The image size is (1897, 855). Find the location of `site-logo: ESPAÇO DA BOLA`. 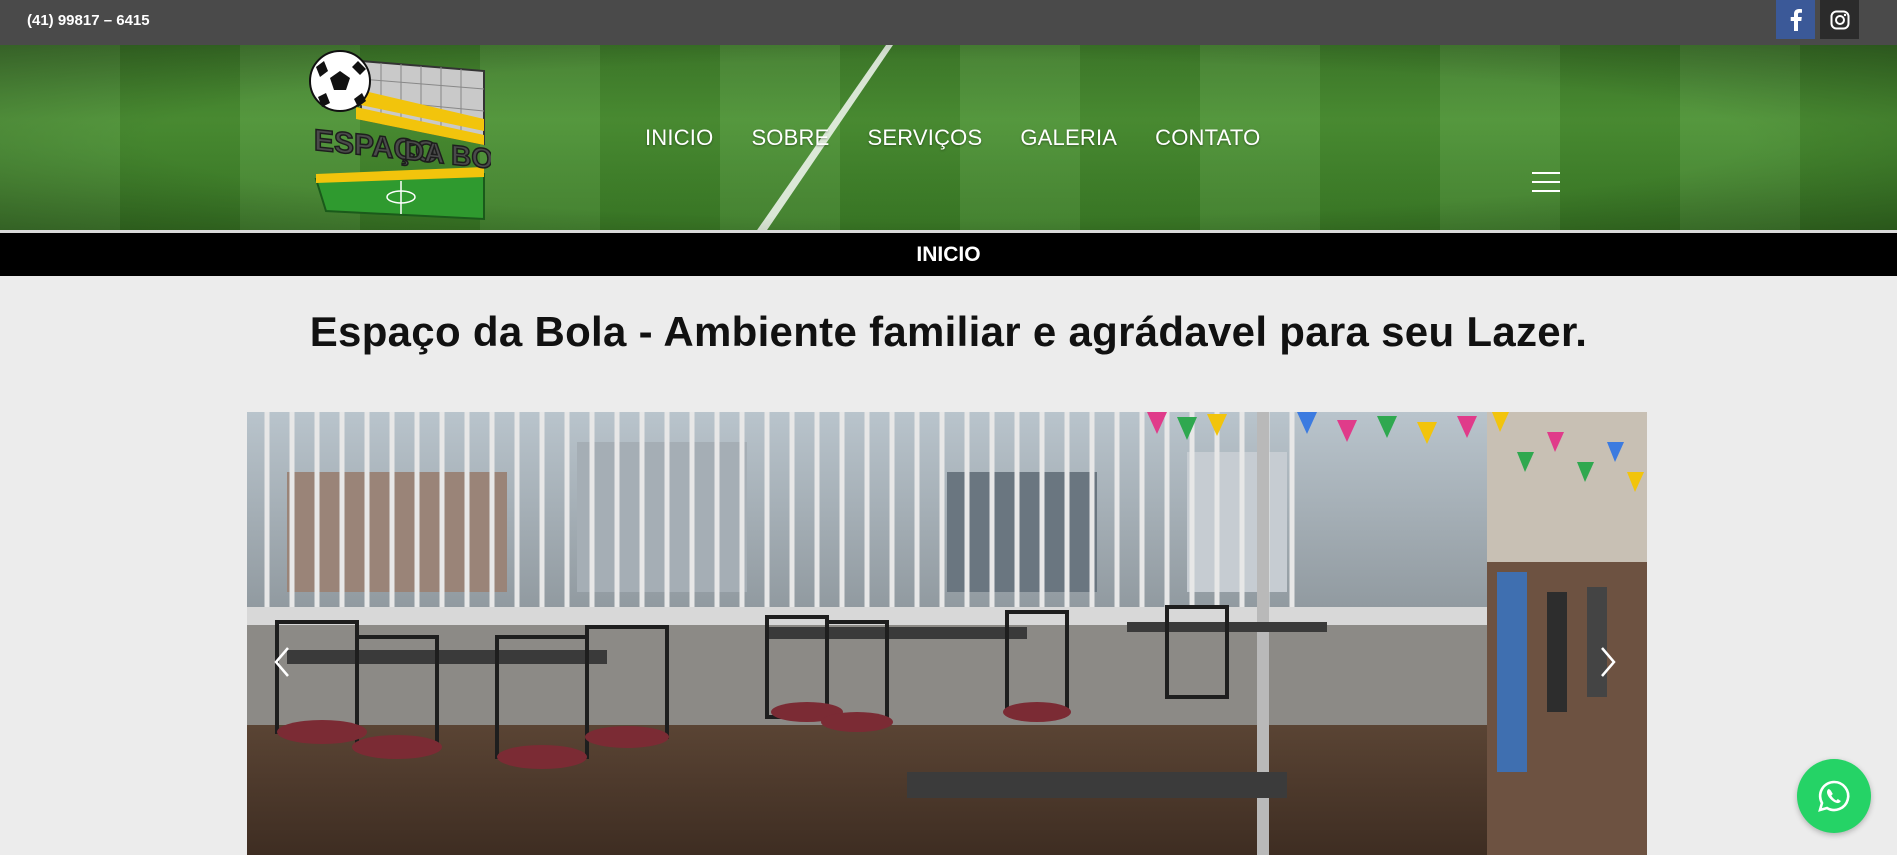

site-logo: ESPAÇO DA BOLA is located at coordinates (418, 137).